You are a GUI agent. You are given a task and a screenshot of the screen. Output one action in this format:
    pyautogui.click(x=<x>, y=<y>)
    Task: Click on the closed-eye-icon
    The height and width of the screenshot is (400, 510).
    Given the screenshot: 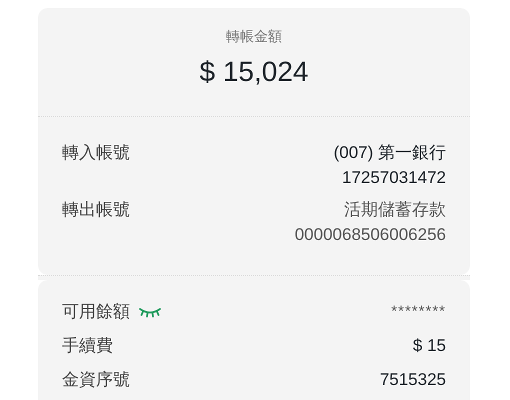 What is the action you would take?
    pyautogui.click(x=150, y=312)
    